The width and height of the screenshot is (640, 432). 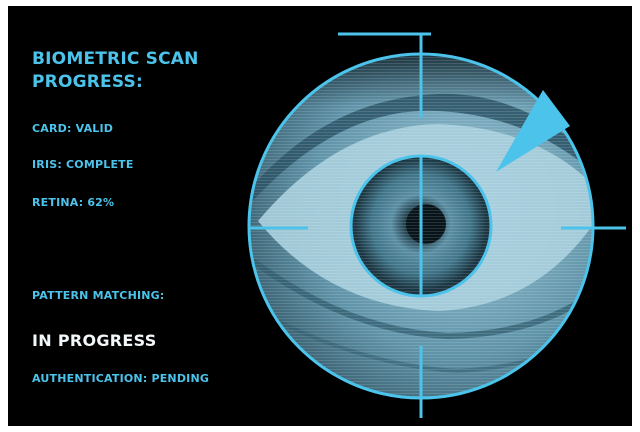 What do you see at coordinates (121, 378) in the screenshot?
I see `authentication-status: AUTHENTICATION: PENDING` at bounding box center [121, 378].